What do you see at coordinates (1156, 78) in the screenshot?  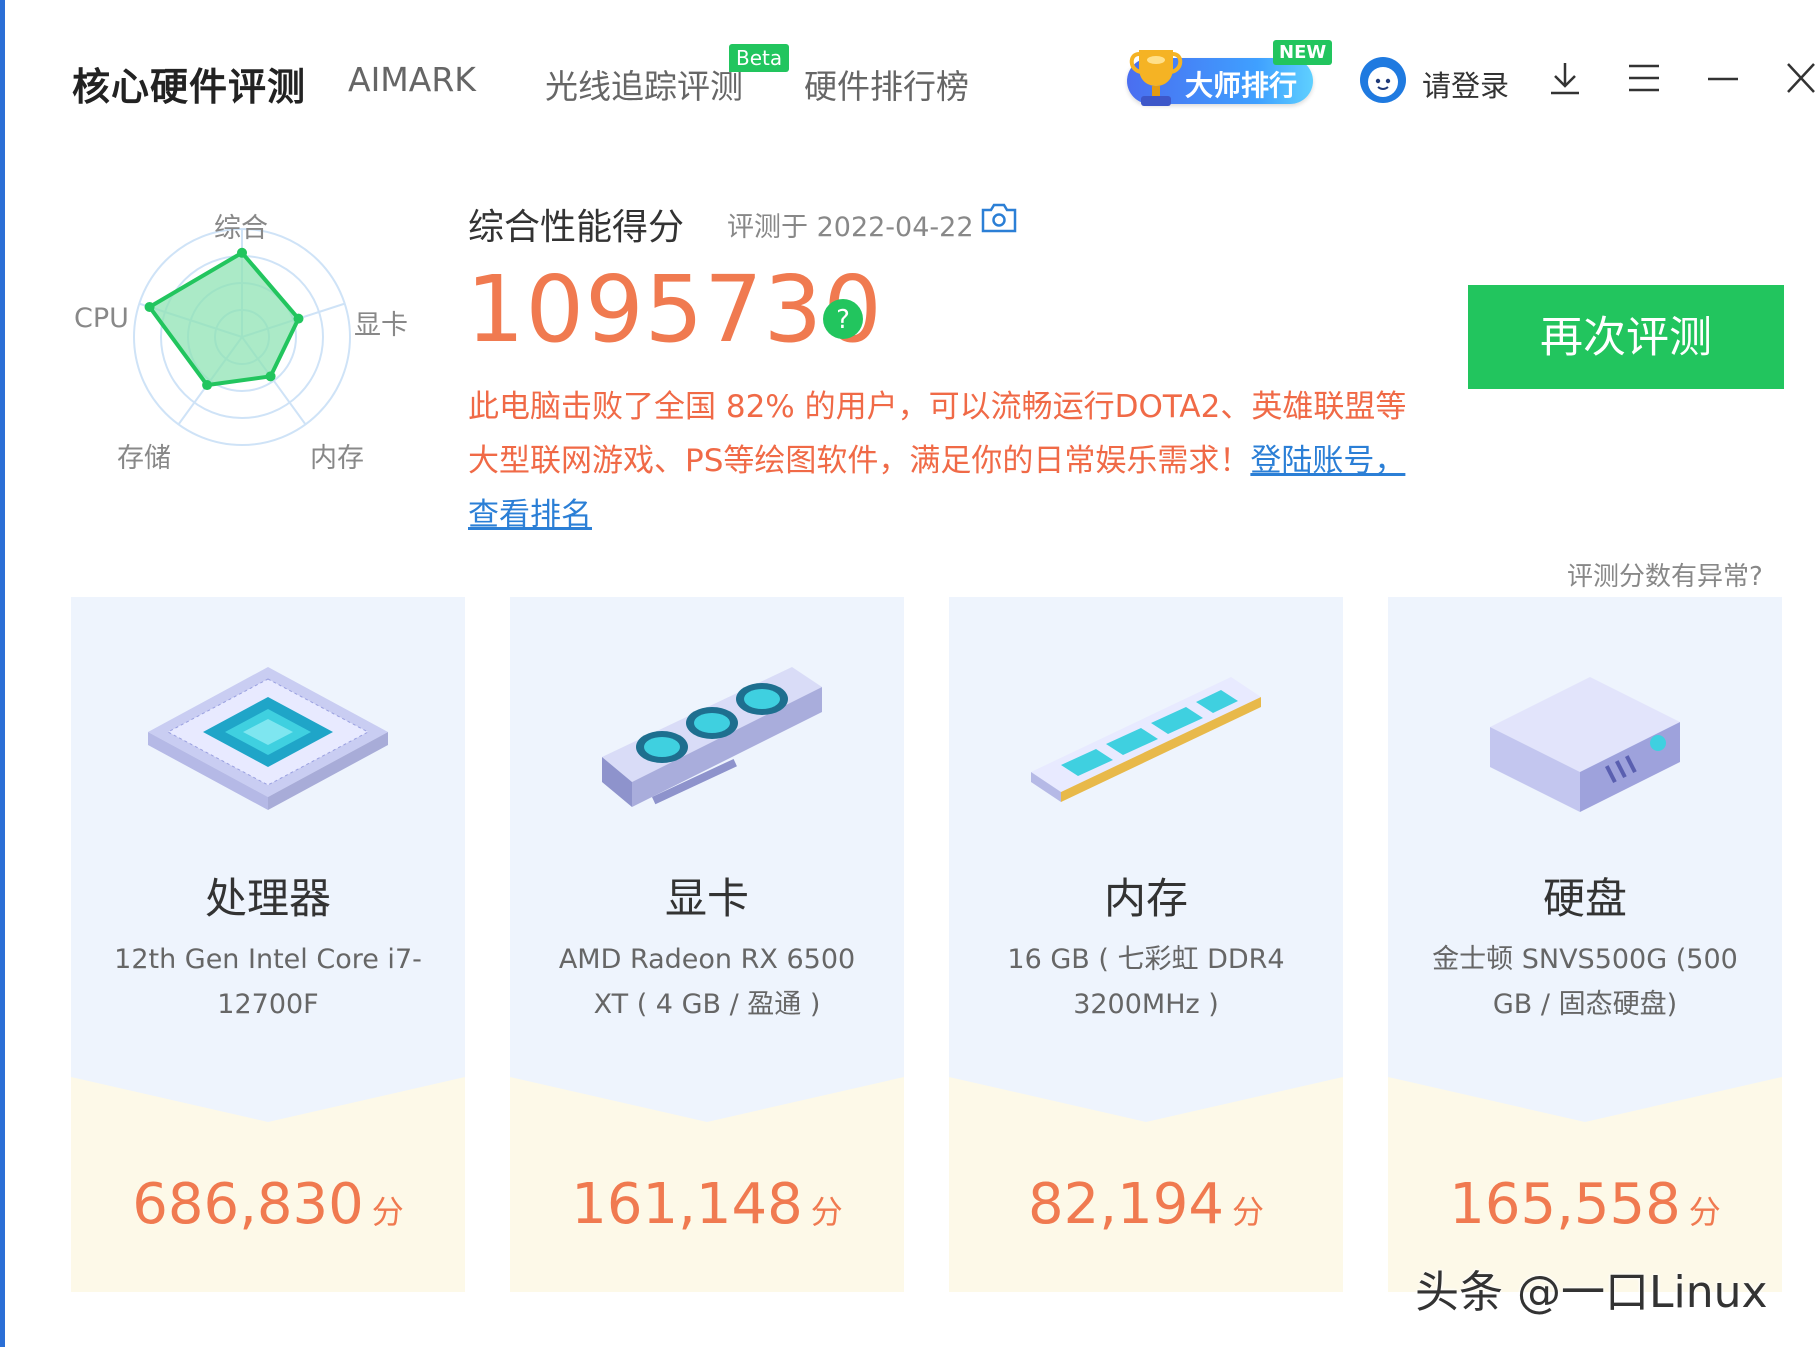 I see `trophy-icon` at bounding box center [1156, 78].